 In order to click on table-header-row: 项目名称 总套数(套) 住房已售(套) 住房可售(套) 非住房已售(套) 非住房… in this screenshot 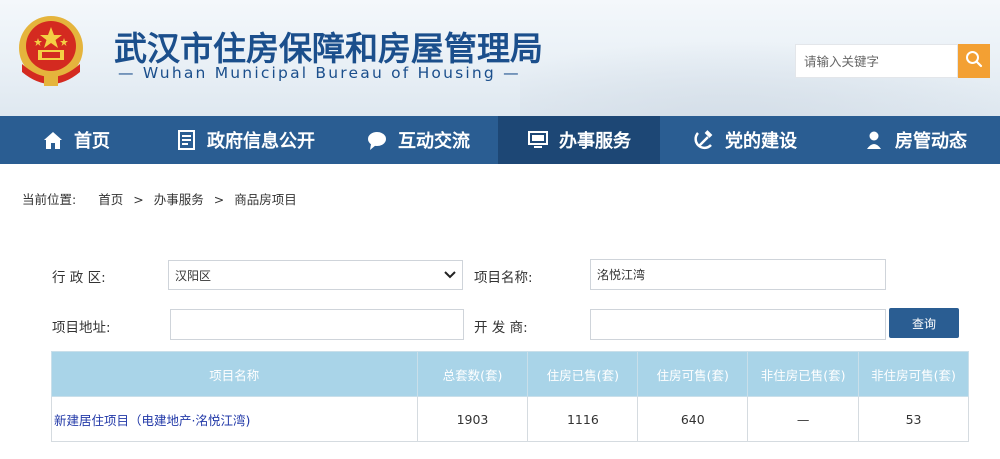, I will do `click(510, 374)`.